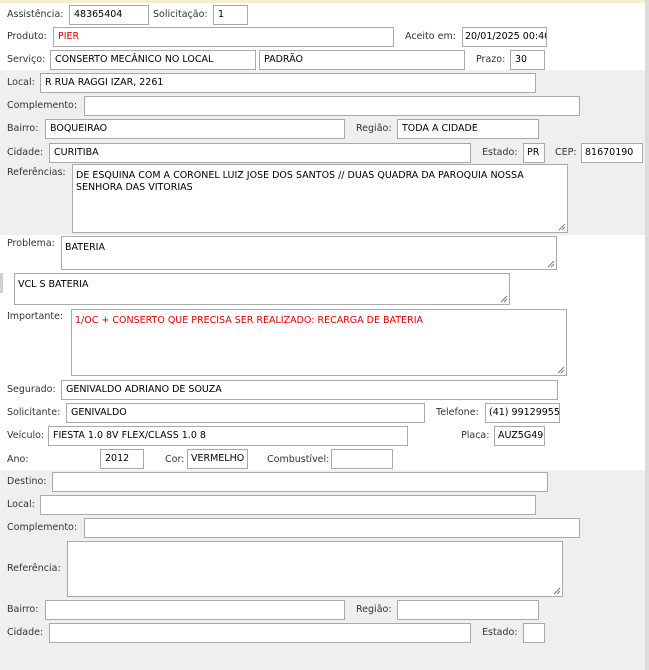 Image resolution: width=649 pixels, height=670 pixels. Describe the element at coordinates (25, 152) in the screenshot. I see `cidade-label: Cidade:` at that location.